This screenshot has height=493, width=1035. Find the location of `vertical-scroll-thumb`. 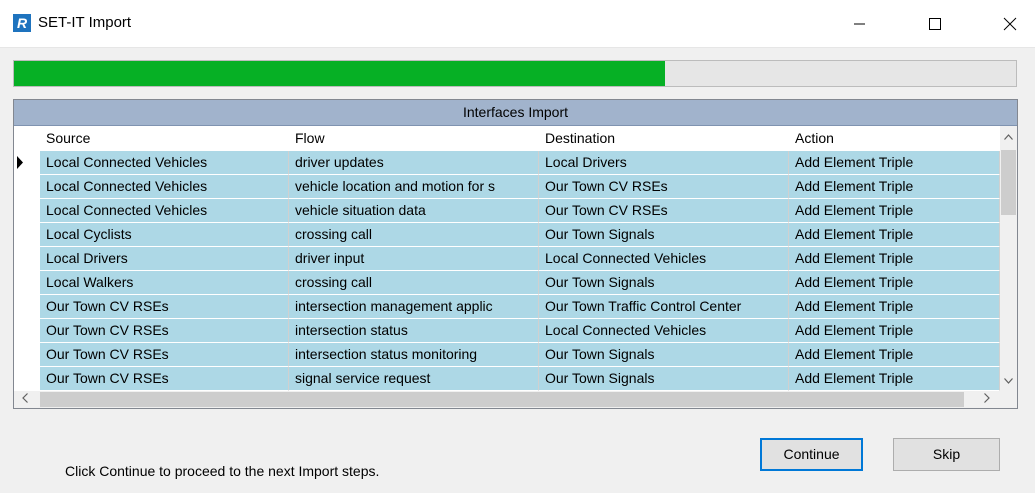

vertical-scroll-thumb is located at coordinates (1008, 182).